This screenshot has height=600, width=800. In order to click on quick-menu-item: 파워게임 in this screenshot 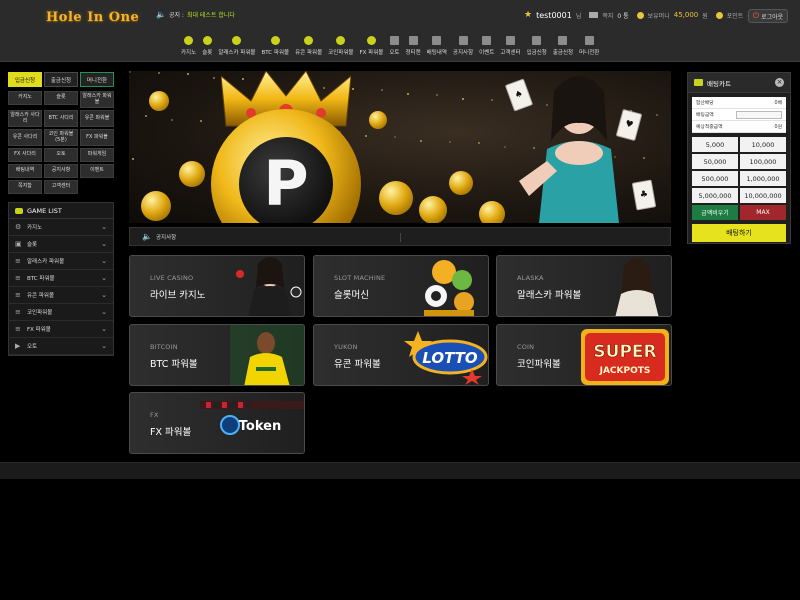, I will do `click(97, 155)`.